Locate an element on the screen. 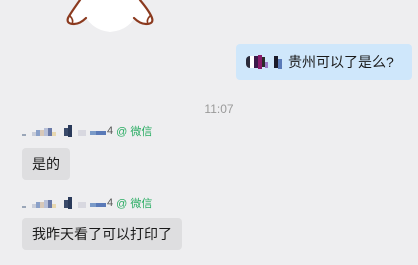  outgoing-message-bubble: 贵州可以了是么? is located at coordinates (324, 62).